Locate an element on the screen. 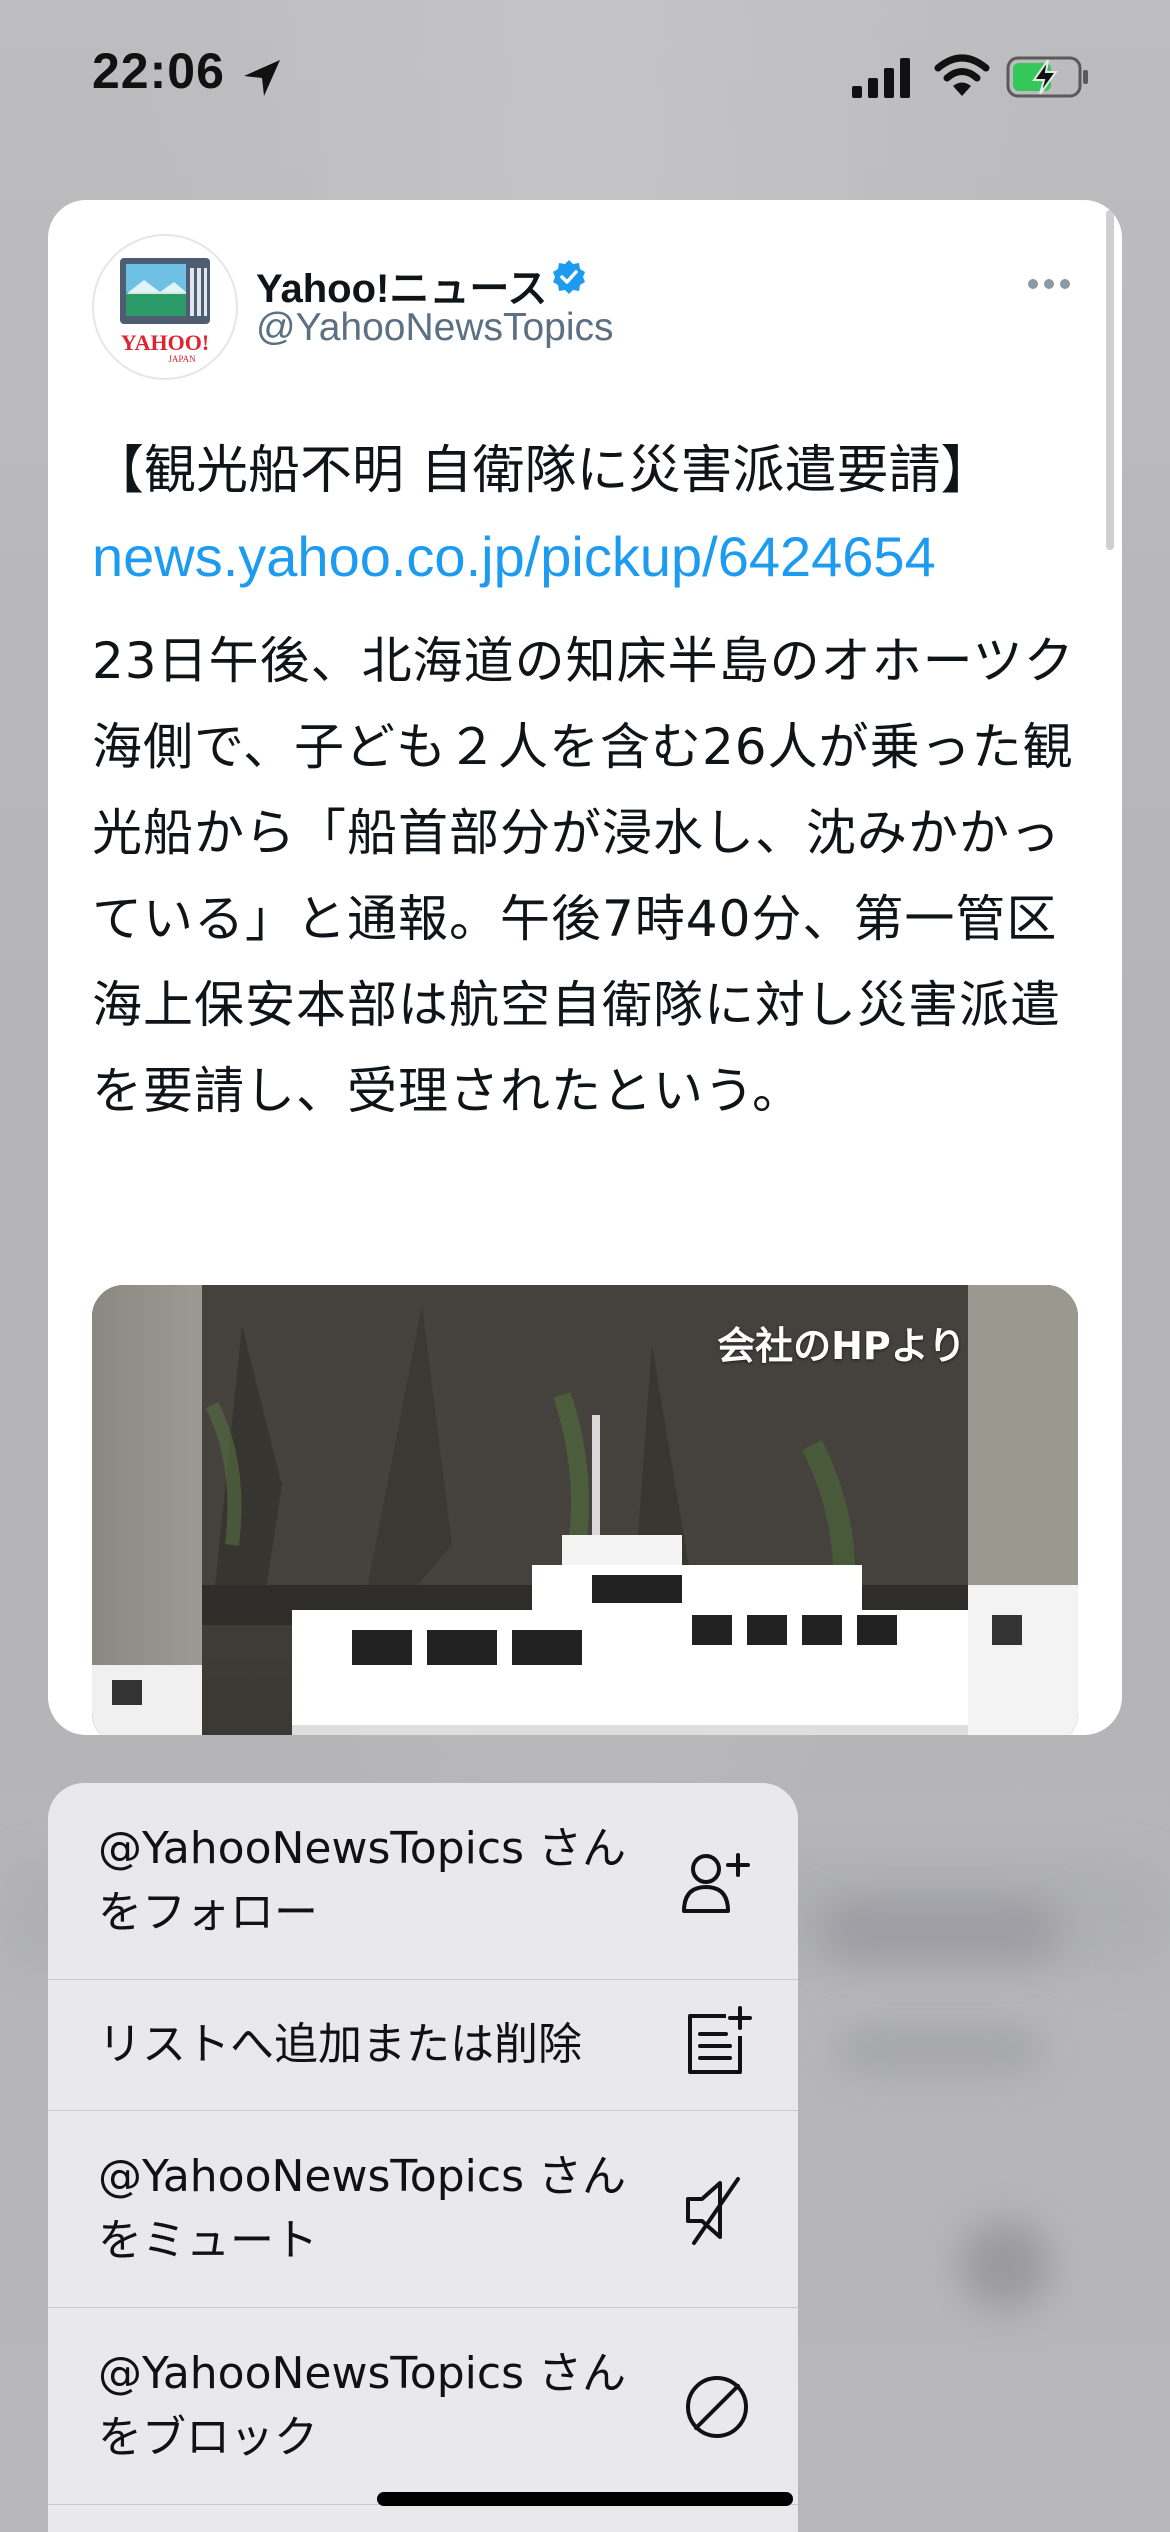  menu-item-follow: @YahooNewsTopics さん をフォロー is located at coordinates (423, 1881).